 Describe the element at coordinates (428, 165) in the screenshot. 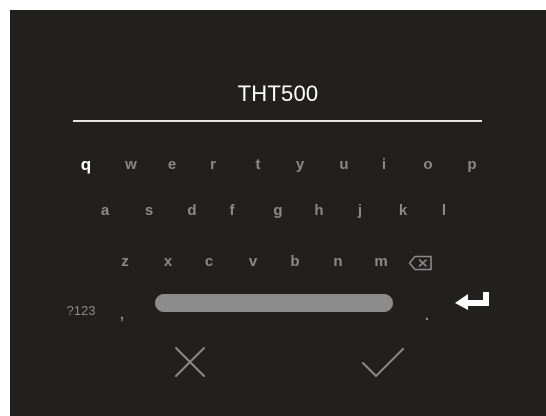

I see `key-o: o` at that location.